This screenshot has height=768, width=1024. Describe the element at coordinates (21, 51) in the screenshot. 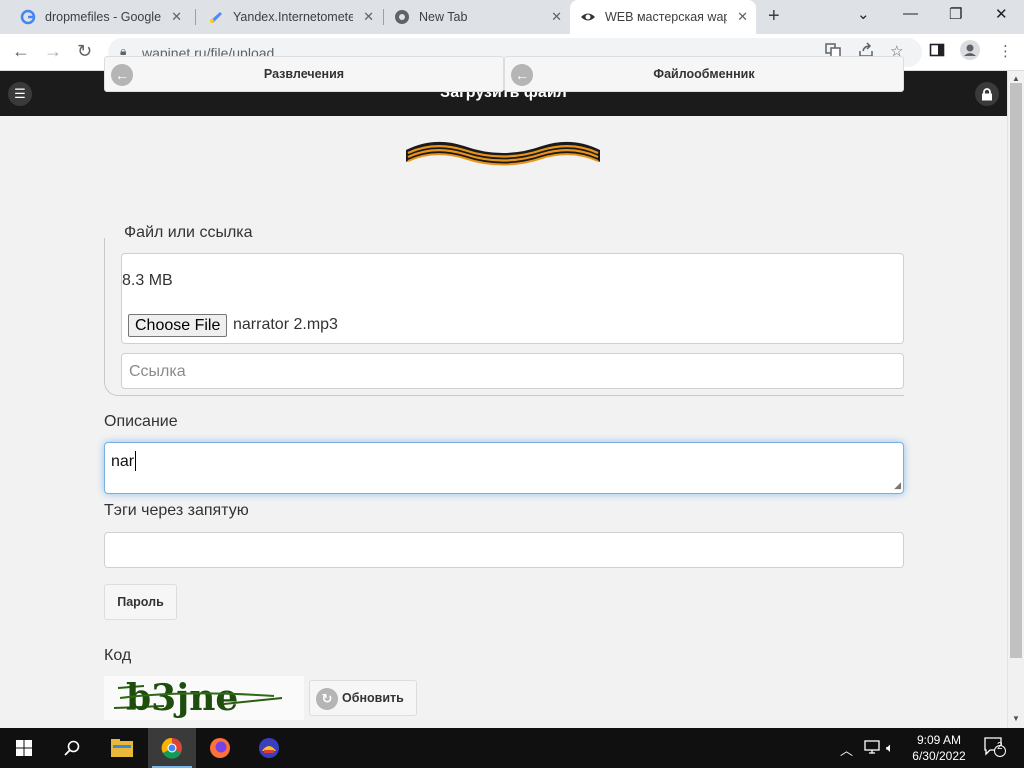

I see `back-icon: ←` at that location.